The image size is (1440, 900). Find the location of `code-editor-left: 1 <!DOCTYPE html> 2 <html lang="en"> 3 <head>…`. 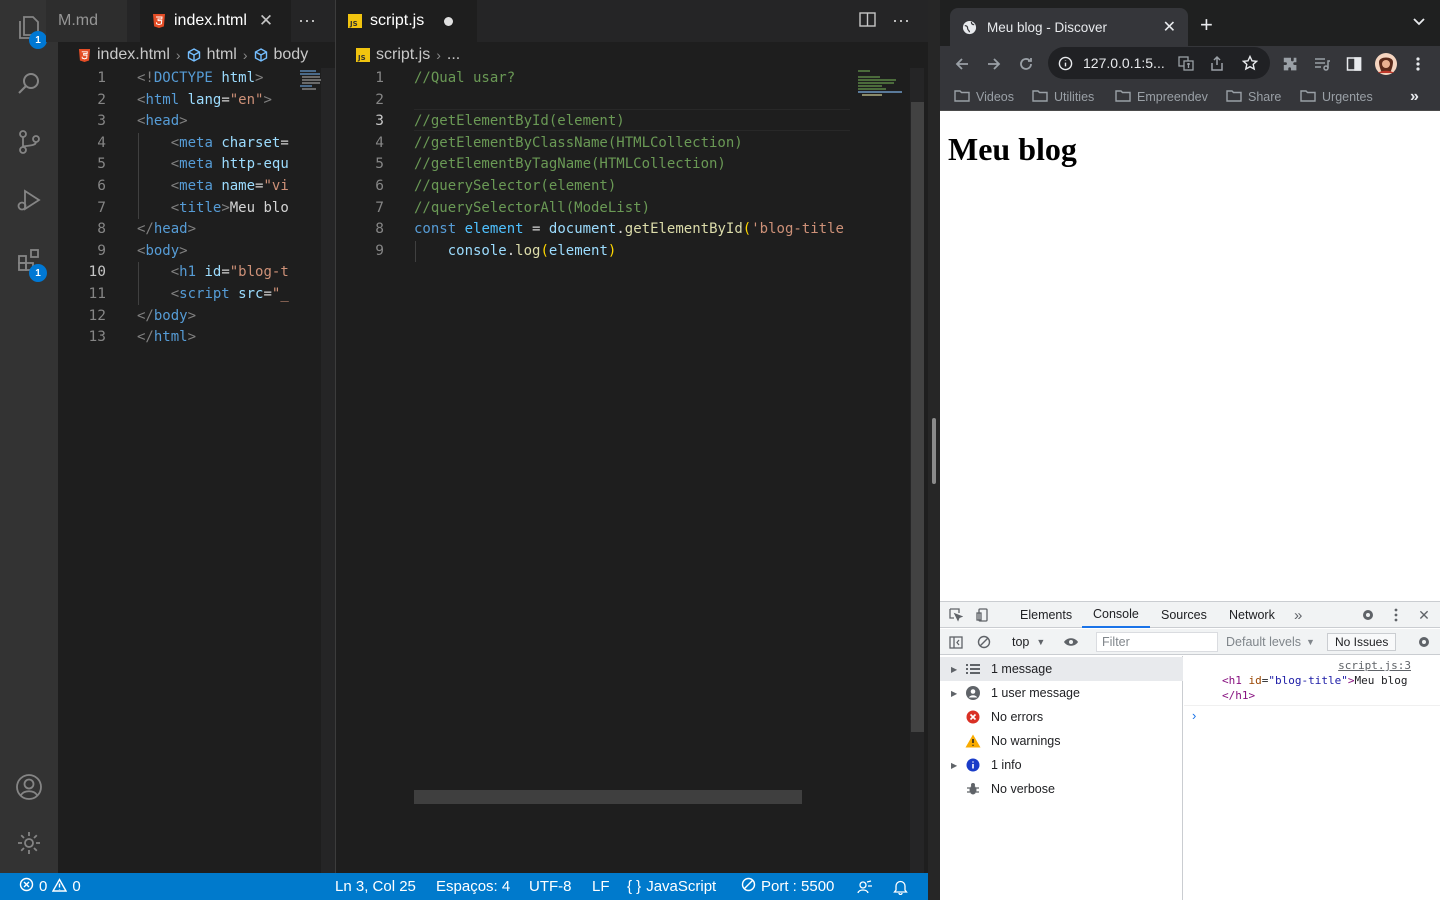

code-editor-left: 1 <!DOCTYPE html> 2 <html lang="en"> 3 <head>… is located at coordinates (174, 470).